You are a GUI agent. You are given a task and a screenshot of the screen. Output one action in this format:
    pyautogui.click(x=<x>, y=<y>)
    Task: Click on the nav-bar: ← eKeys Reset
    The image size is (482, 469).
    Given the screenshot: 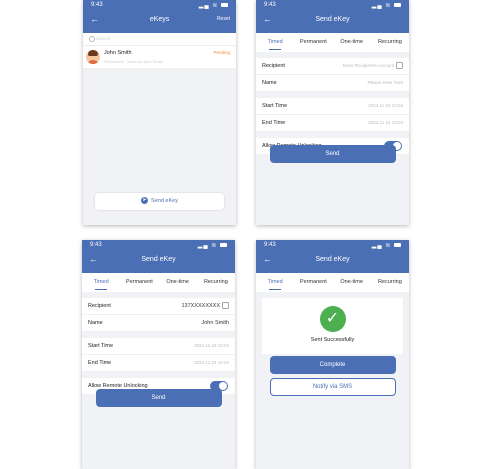 What is the action you would take?
    pyautogui.click(x=159, y=19)
    